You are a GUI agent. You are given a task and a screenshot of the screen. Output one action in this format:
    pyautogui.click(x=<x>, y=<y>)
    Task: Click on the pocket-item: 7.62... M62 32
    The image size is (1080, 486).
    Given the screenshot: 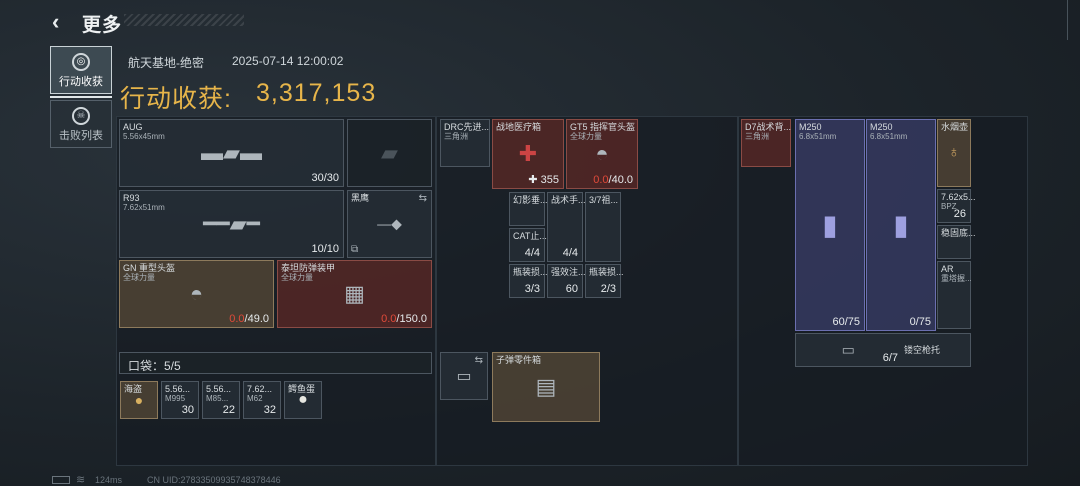 What is the action you would take?
    pyautogui.click(x=262, y=400)
    